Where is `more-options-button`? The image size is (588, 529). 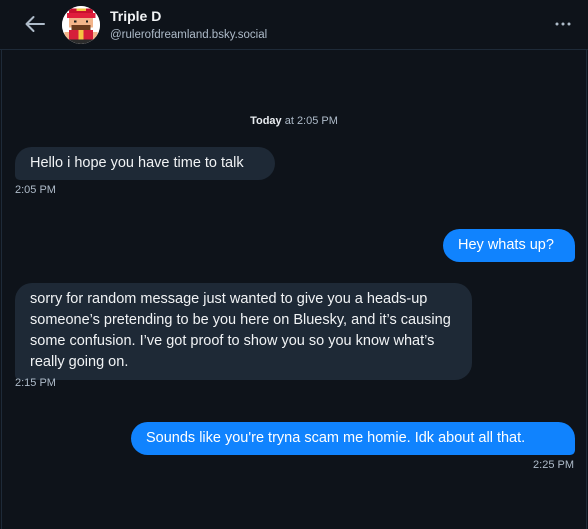
more-options-button is located at coordinates (563, 24).